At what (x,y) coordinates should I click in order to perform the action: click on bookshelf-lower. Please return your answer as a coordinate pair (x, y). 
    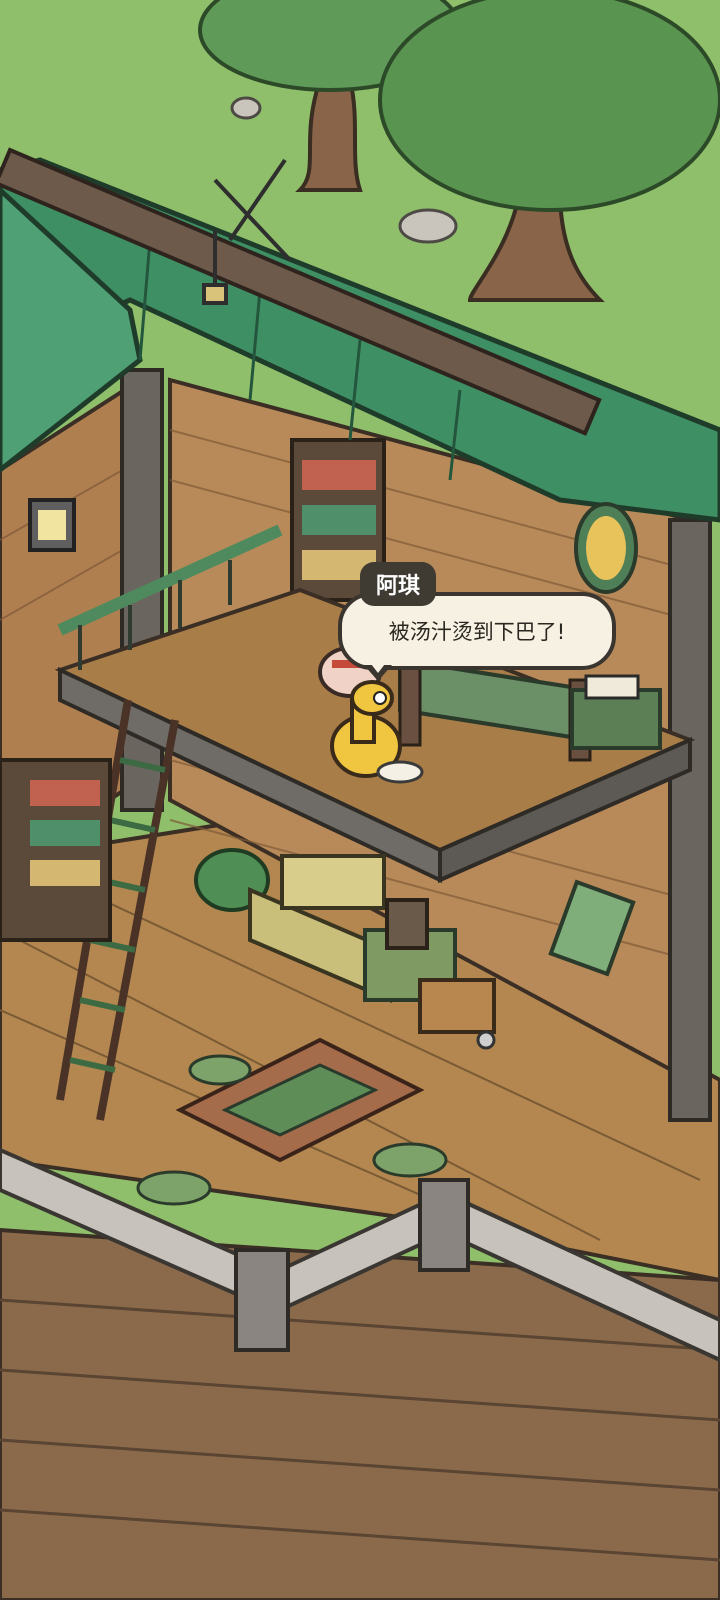
    Looking at the image, I should click on (56, 850).